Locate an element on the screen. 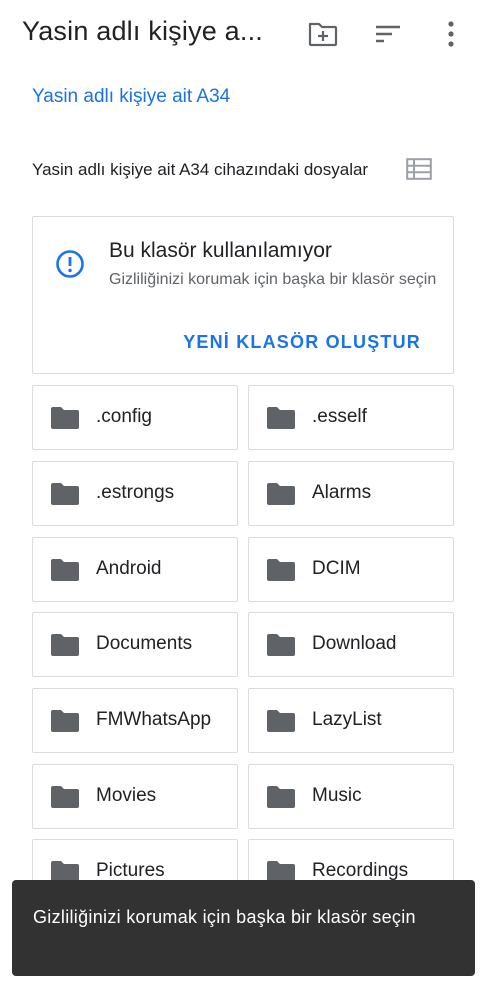 The width and height of the screenshot is (486, 999). breadcrumb: Yasin adlı kişiye ait A34 is located at coordinates (131, 97).